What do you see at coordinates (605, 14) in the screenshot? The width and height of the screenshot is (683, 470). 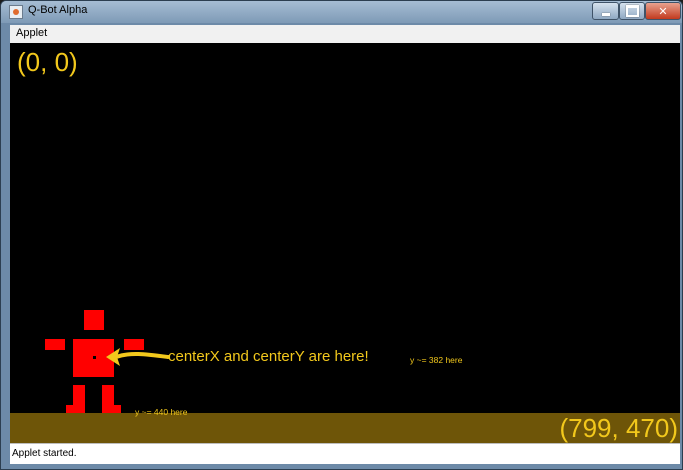 I see `minimize-icon` at bounding box center [605, 14].